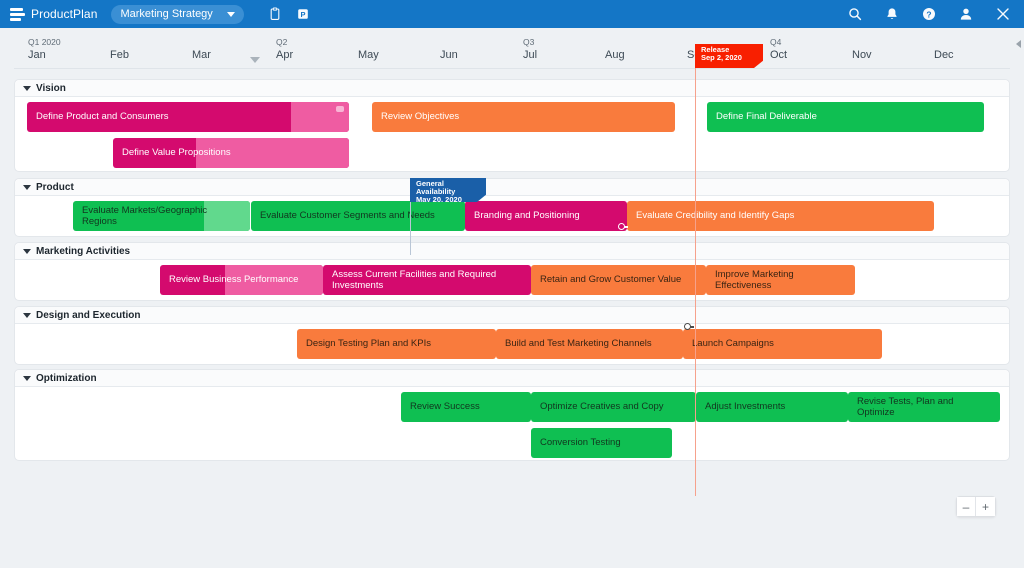 The image size is (1024, 568). I want to click on roadmap-bar: Define Value Propositions, so click(231, 153).